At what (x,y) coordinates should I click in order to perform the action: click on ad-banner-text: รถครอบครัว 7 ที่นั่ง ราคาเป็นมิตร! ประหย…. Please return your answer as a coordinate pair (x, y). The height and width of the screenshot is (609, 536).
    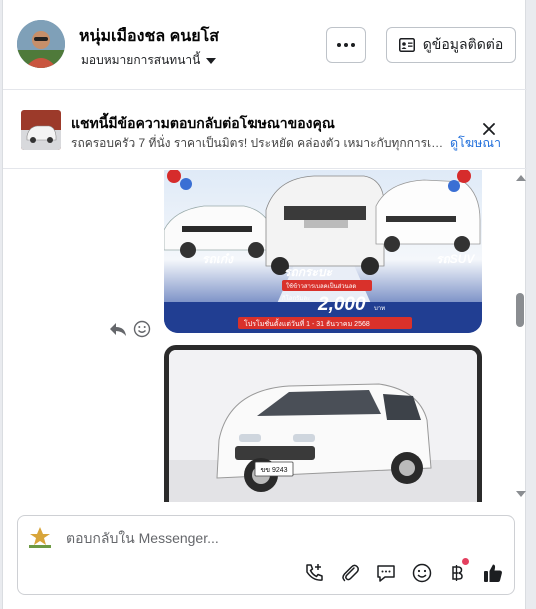
    Looking at the image, I should click on (259, 143).